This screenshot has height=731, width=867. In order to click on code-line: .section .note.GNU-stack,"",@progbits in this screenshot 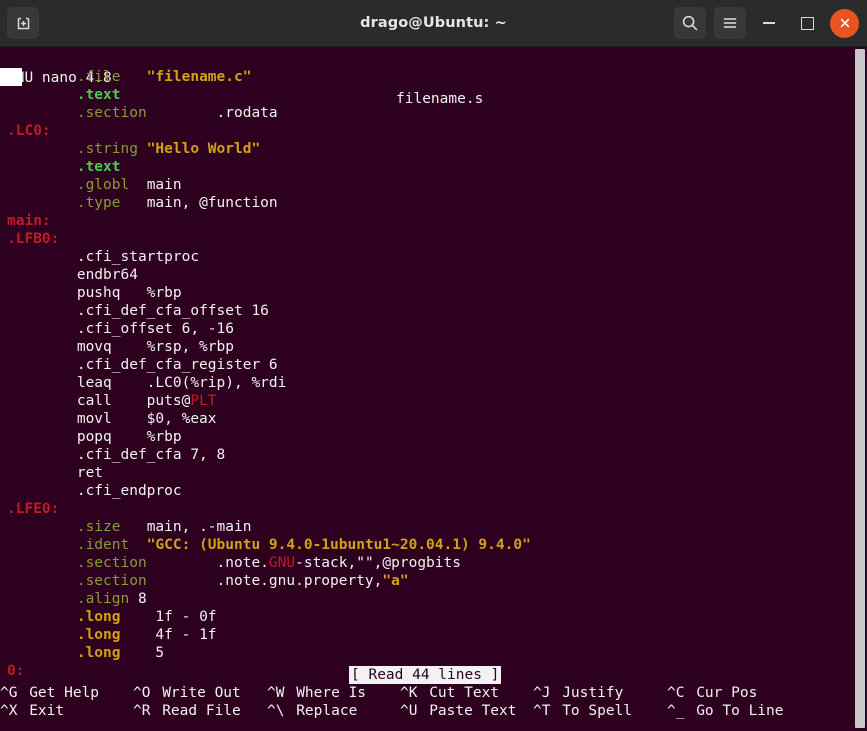, I will do `click(433, 563)`.